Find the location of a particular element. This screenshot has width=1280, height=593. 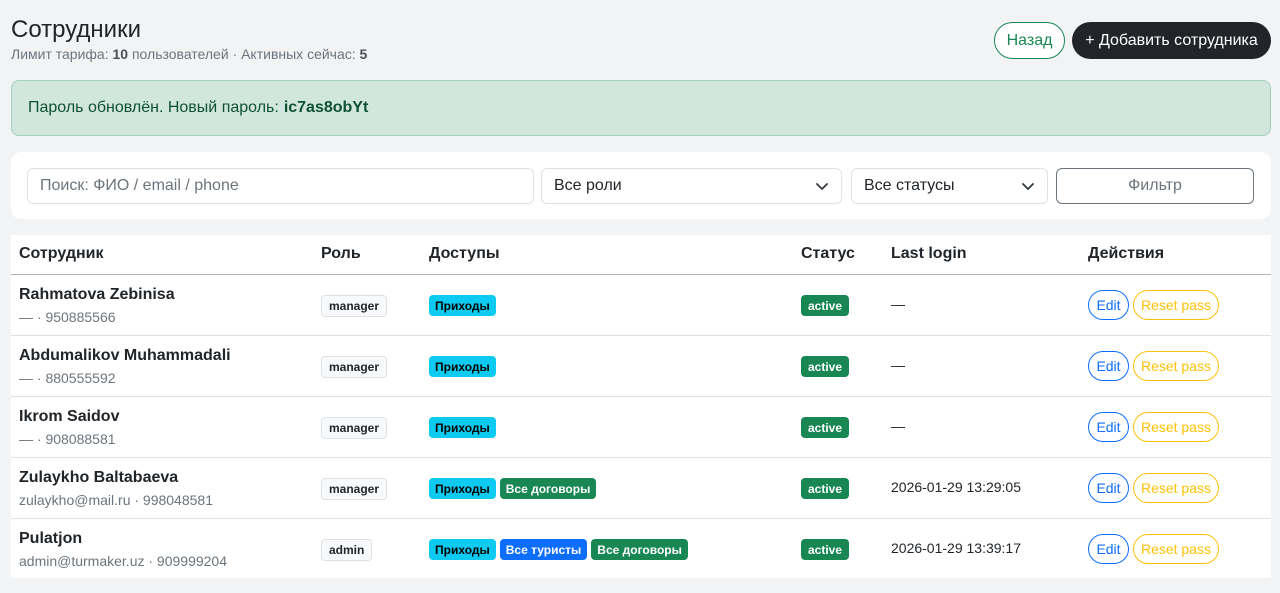

column-header: Статус is located at coordinates (828, 253).